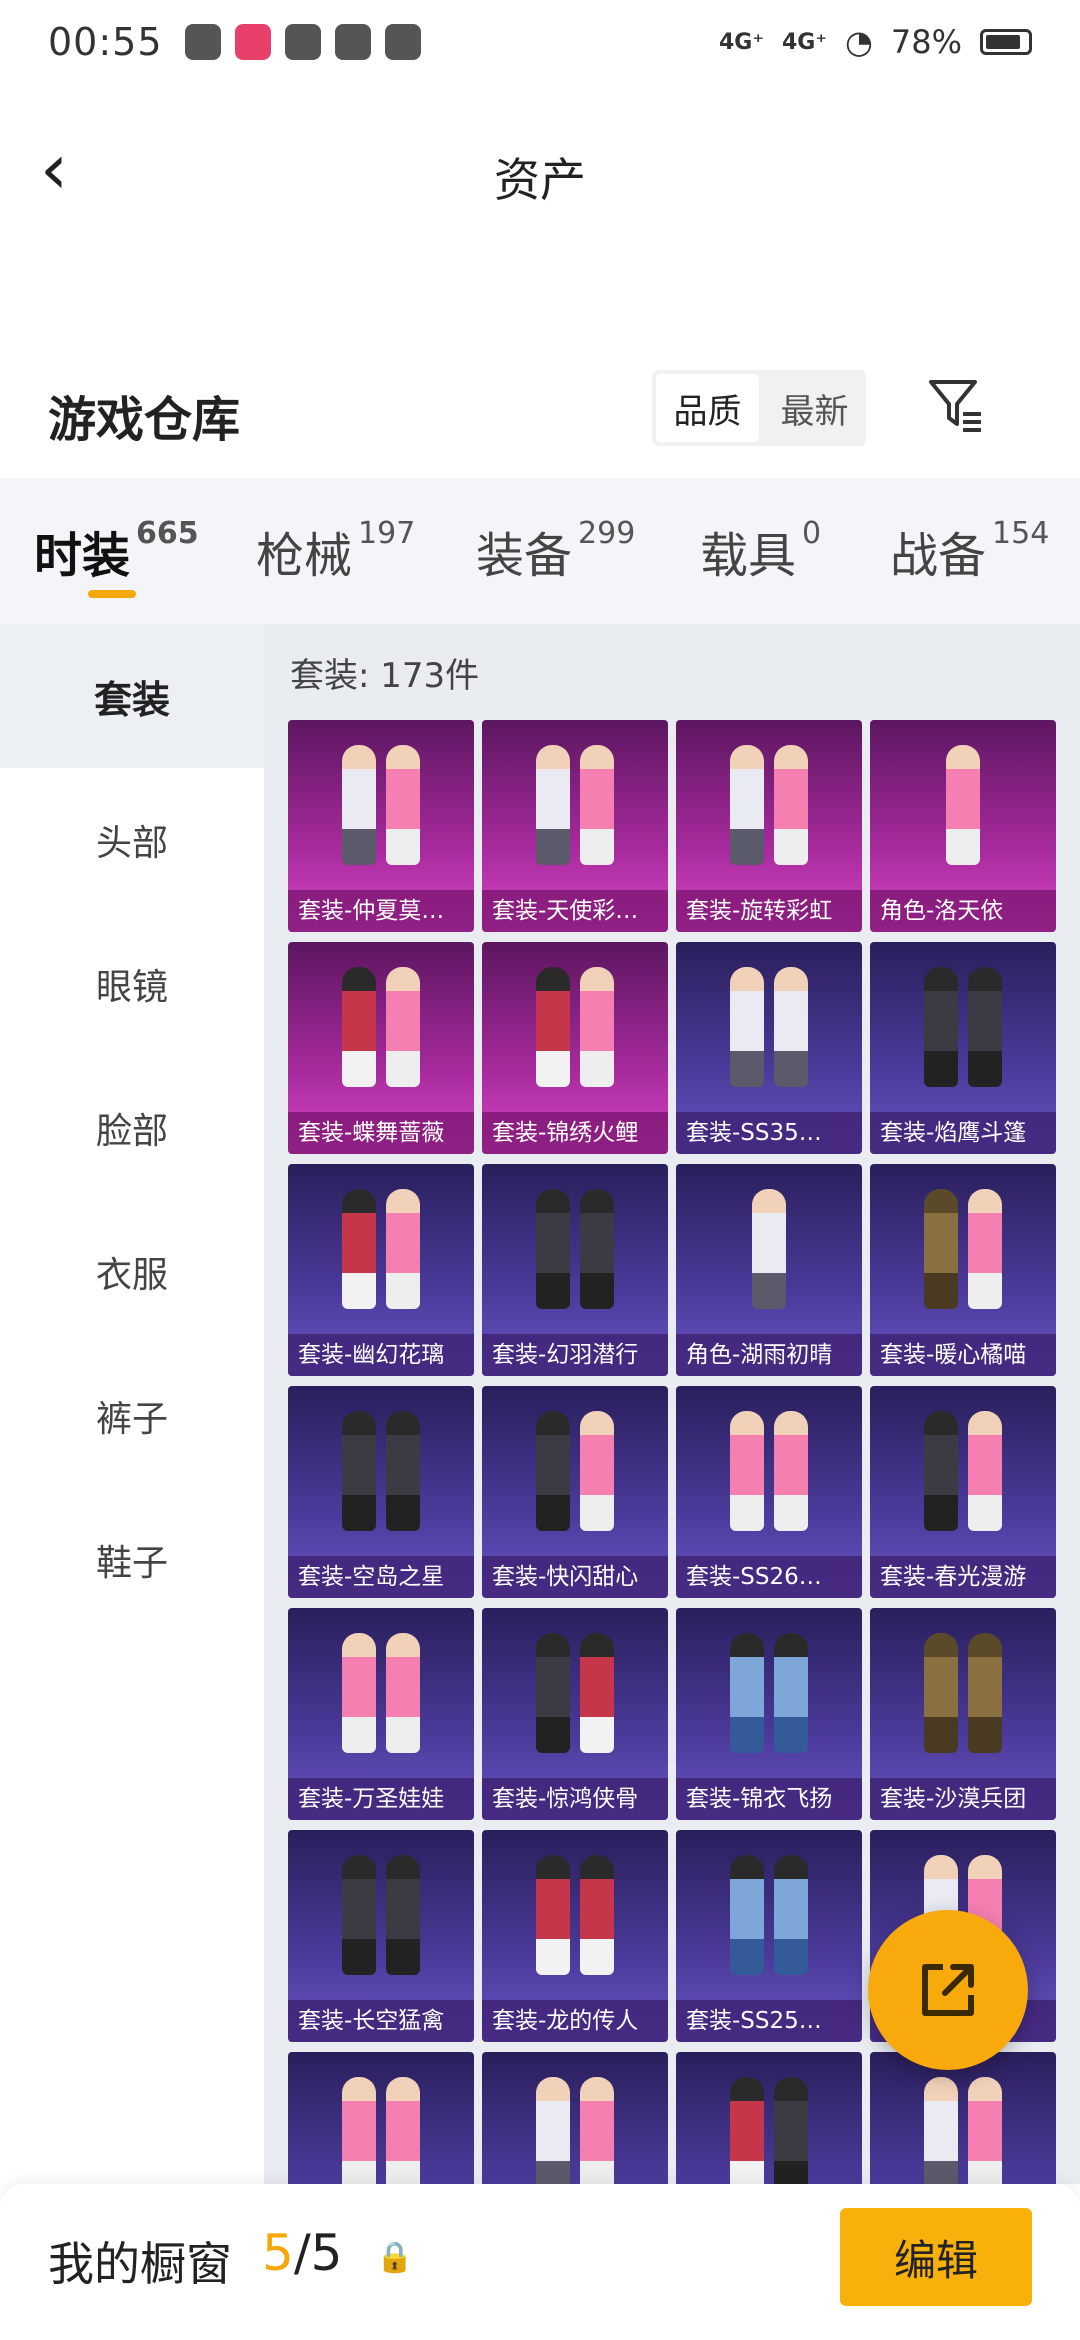 The height and width of the screenshot is (2340, 1080). Describe the element at coordinates (963, 826) in the screenshot. I see `item-card: 角色-洛天依` at that location.